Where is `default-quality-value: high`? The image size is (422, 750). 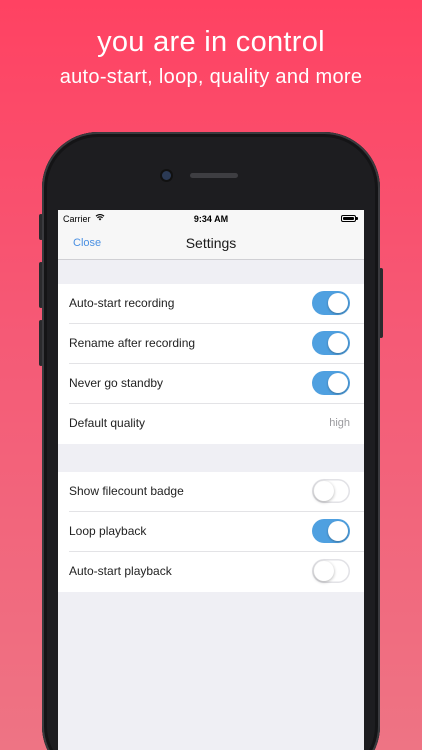
default-quality-value: high is located at coordinates (339, 423).